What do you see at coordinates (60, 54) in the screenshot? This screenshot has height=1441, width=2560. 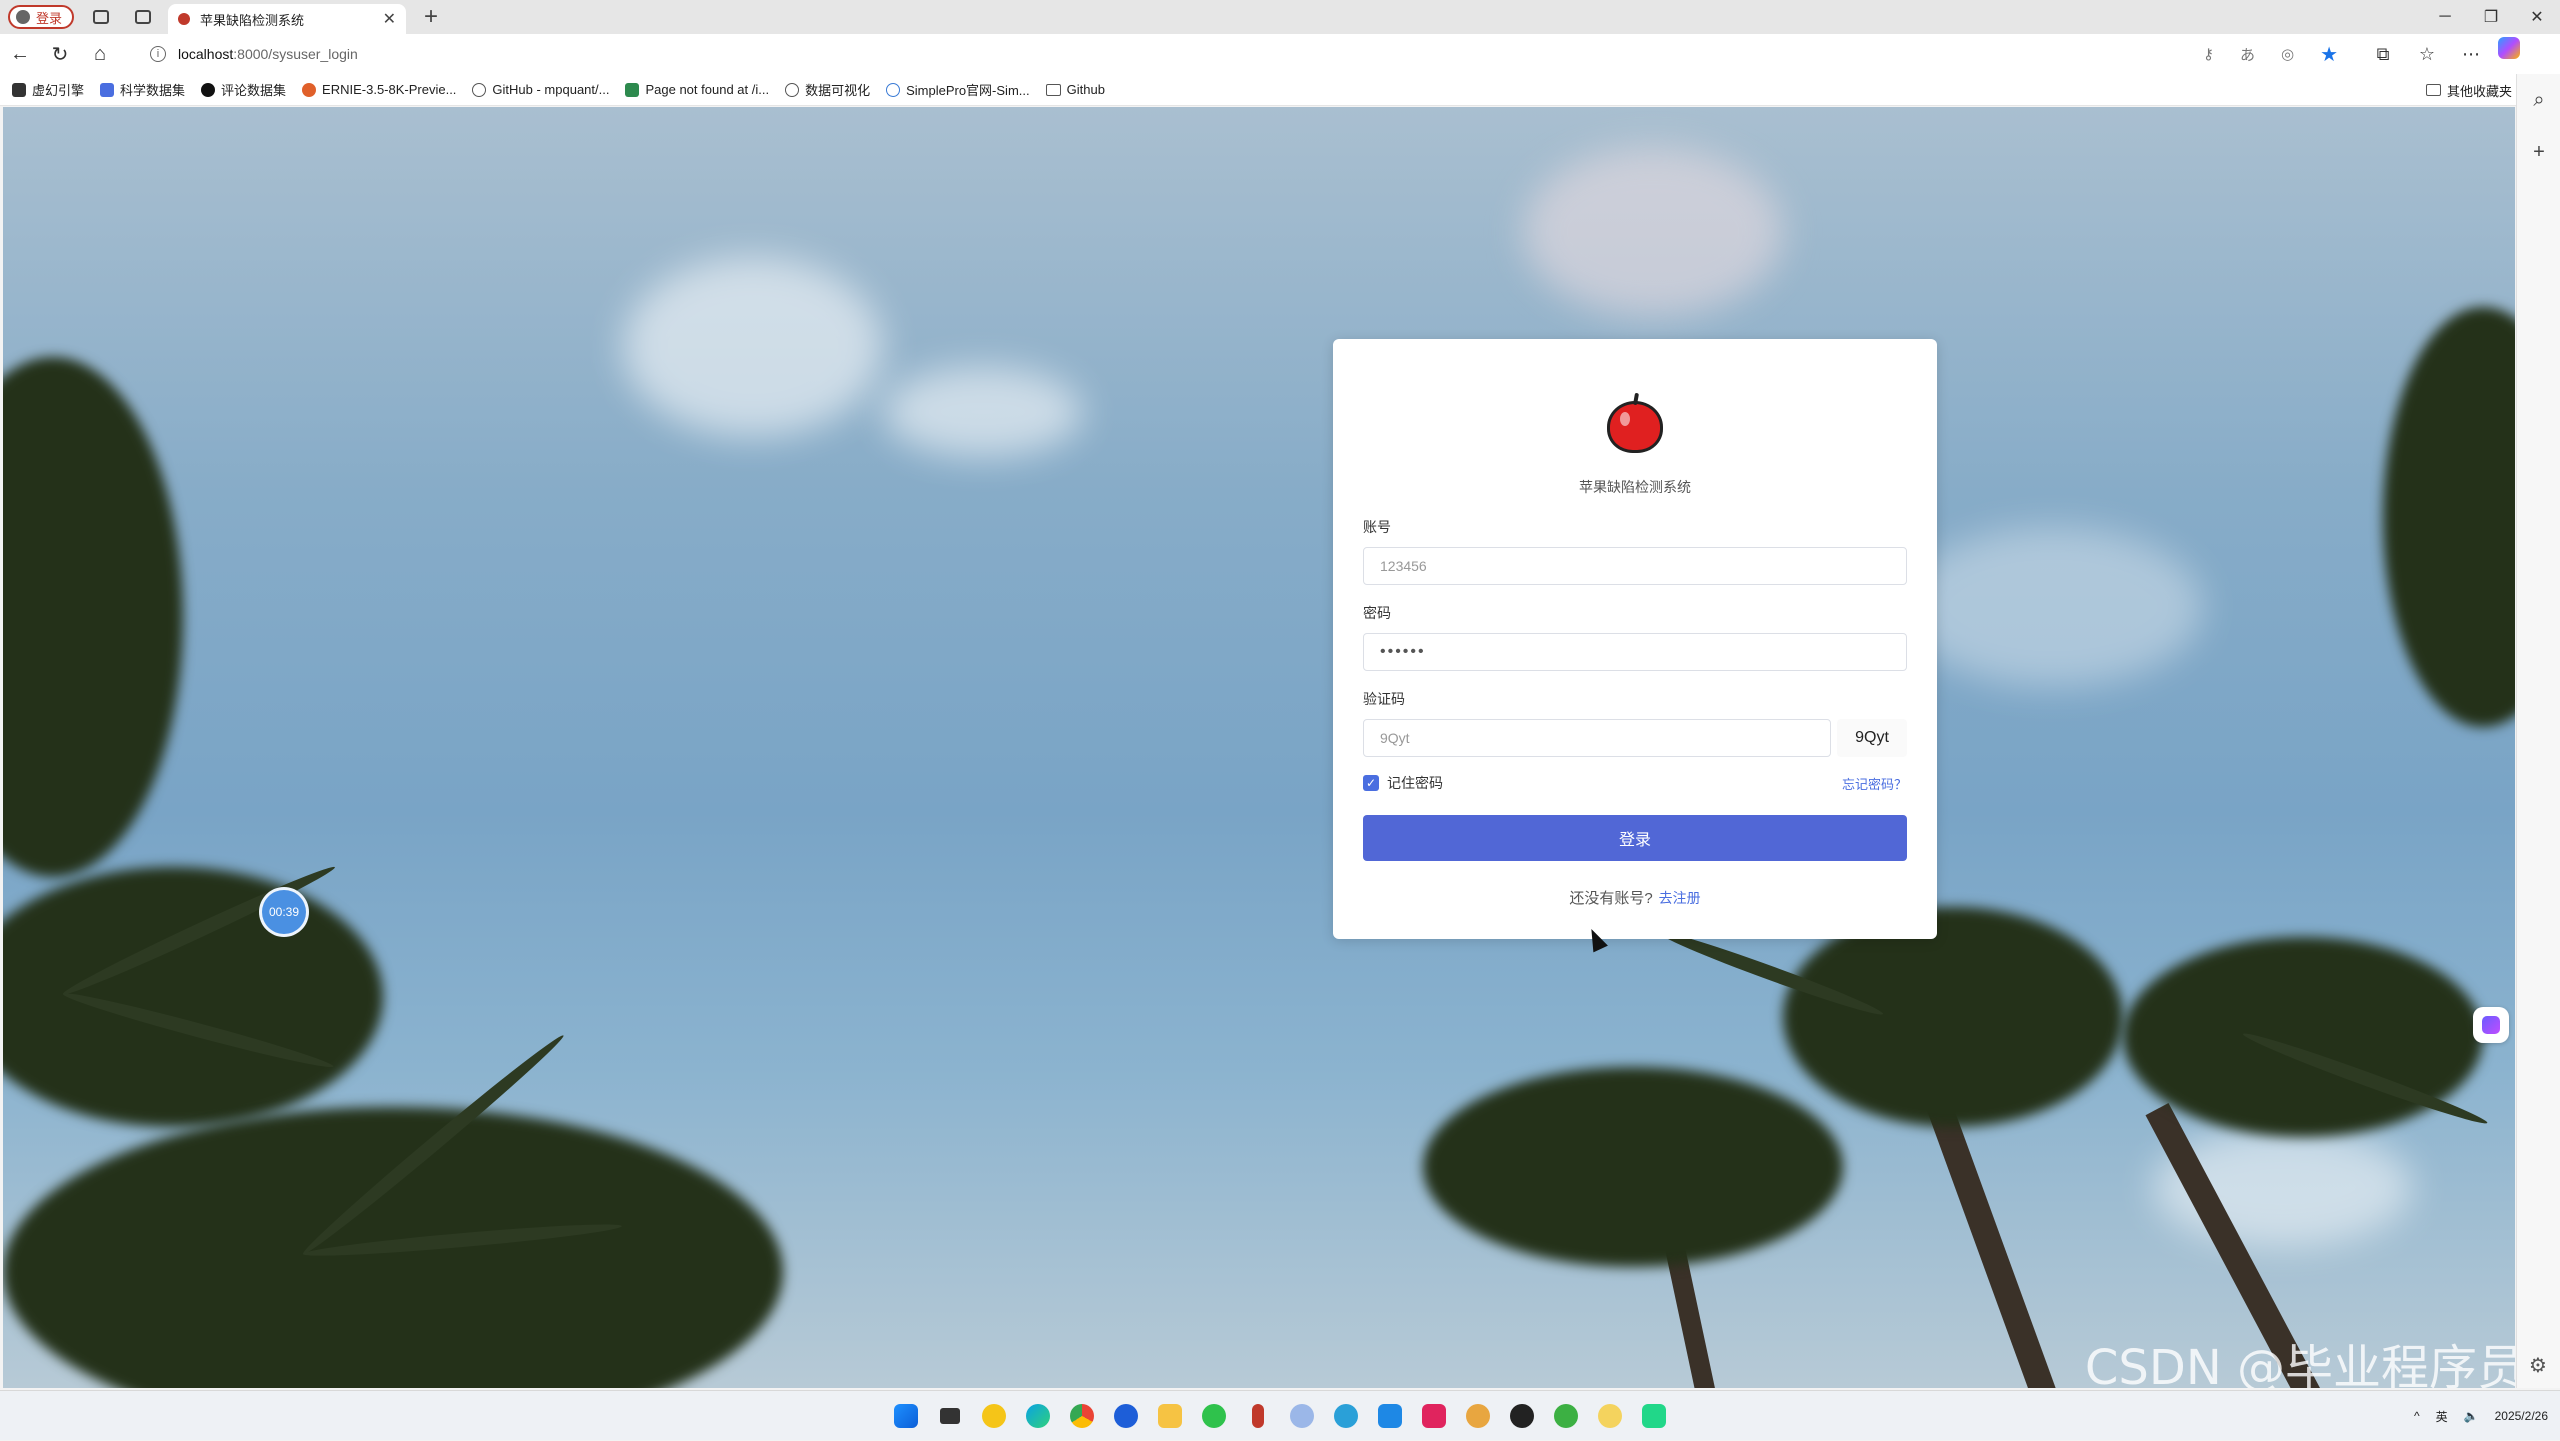 I see `refresh-button: ↻` at bounding box center [60, 54].